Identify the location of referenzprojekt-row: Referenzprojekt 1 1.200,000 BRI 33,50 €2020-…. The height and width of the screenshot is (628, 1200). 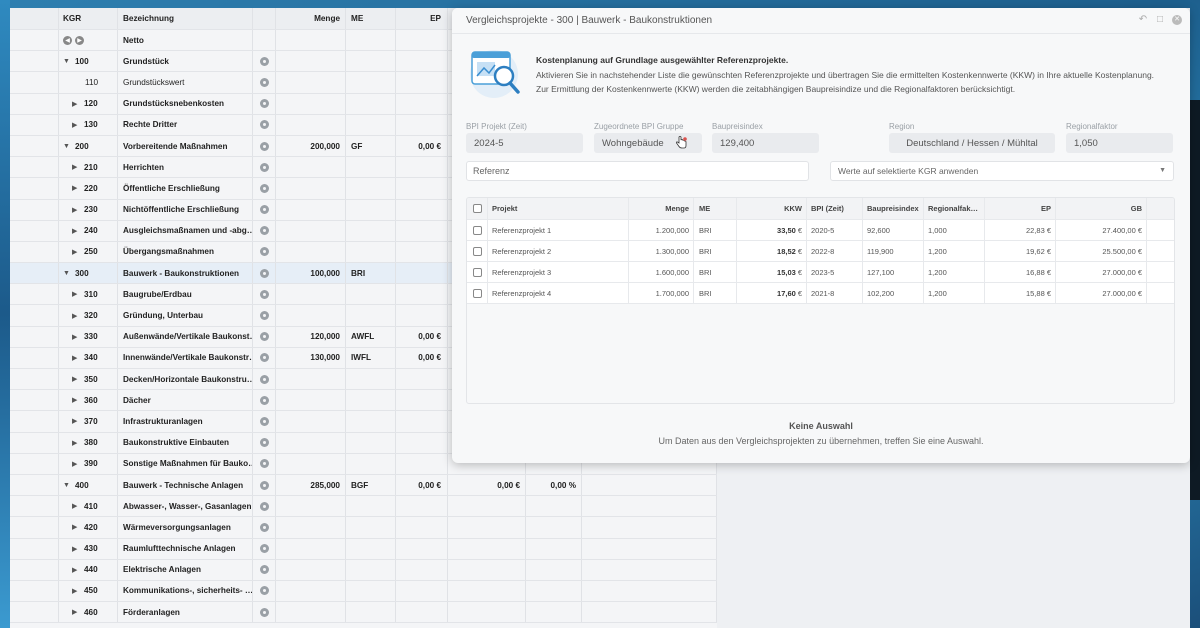
(820, 230).